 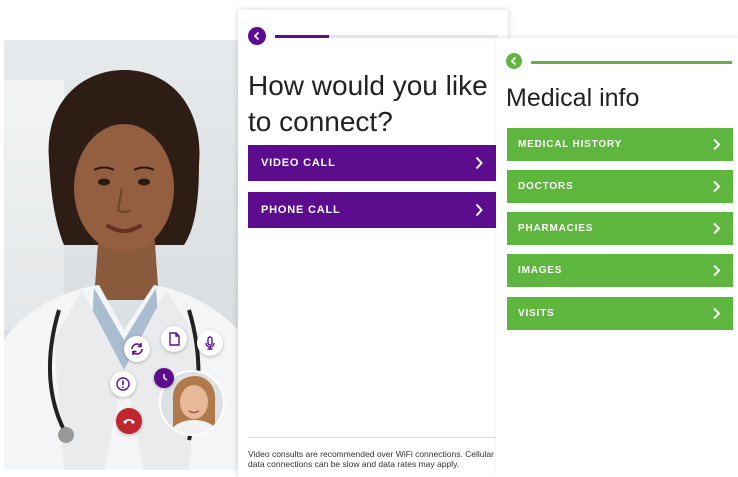 I want to click on alert-button, so click(x=123, y=384).